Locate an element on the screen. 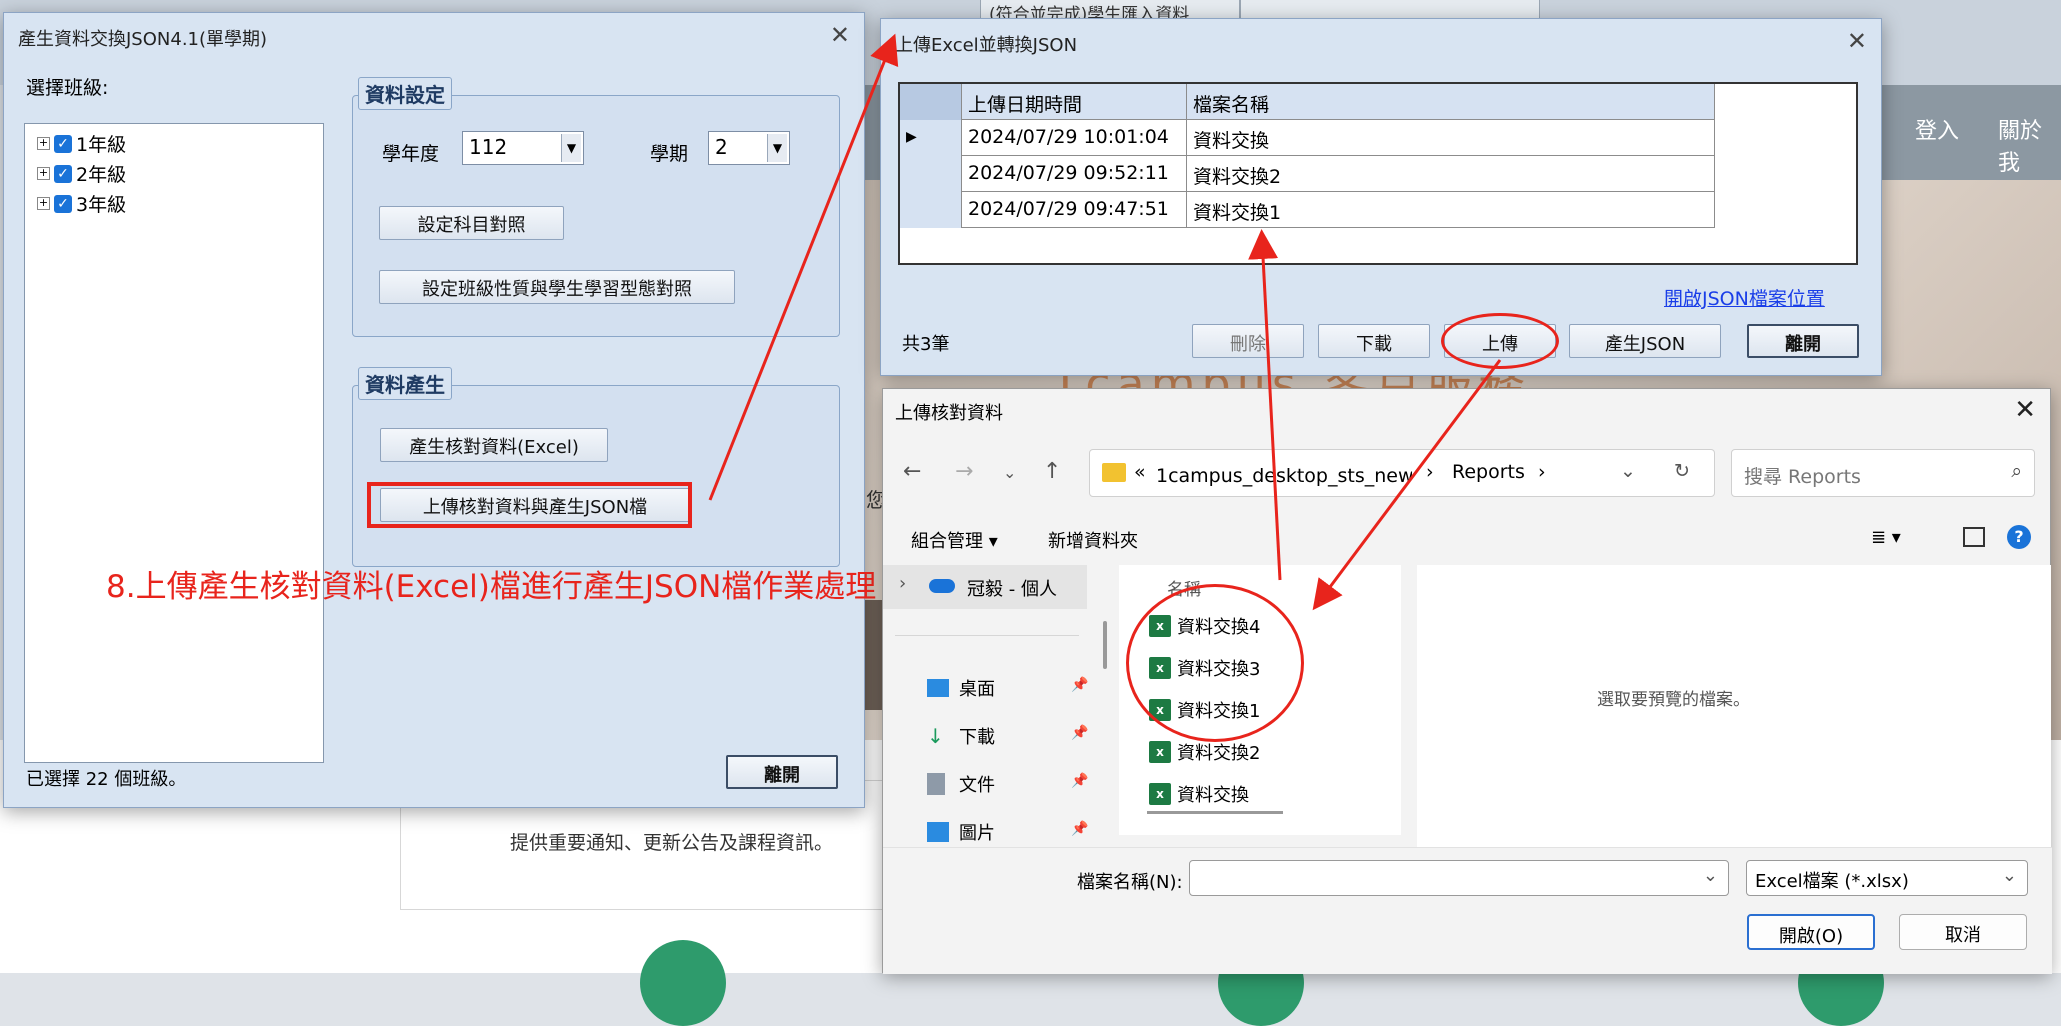 This screenshot has height=1026, width=2061. arrow-to-grid-row is located at coordinates (1265, 405).